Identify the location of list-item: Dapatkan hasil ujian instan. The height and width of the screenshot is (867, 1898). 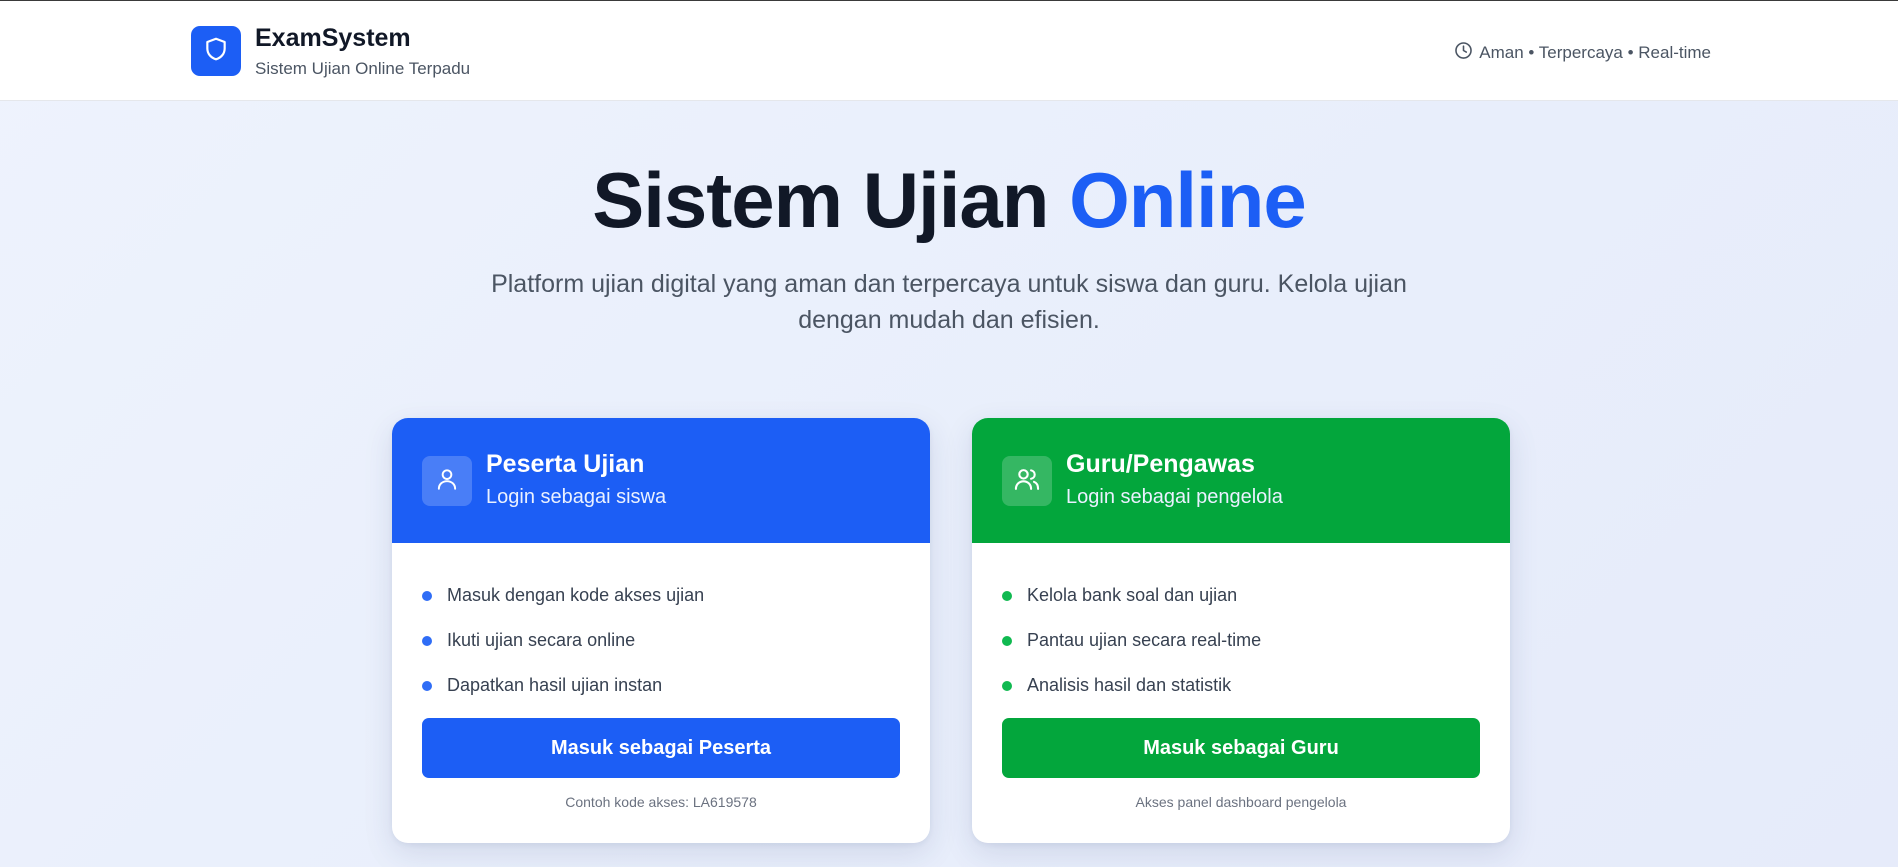
(563, 685).